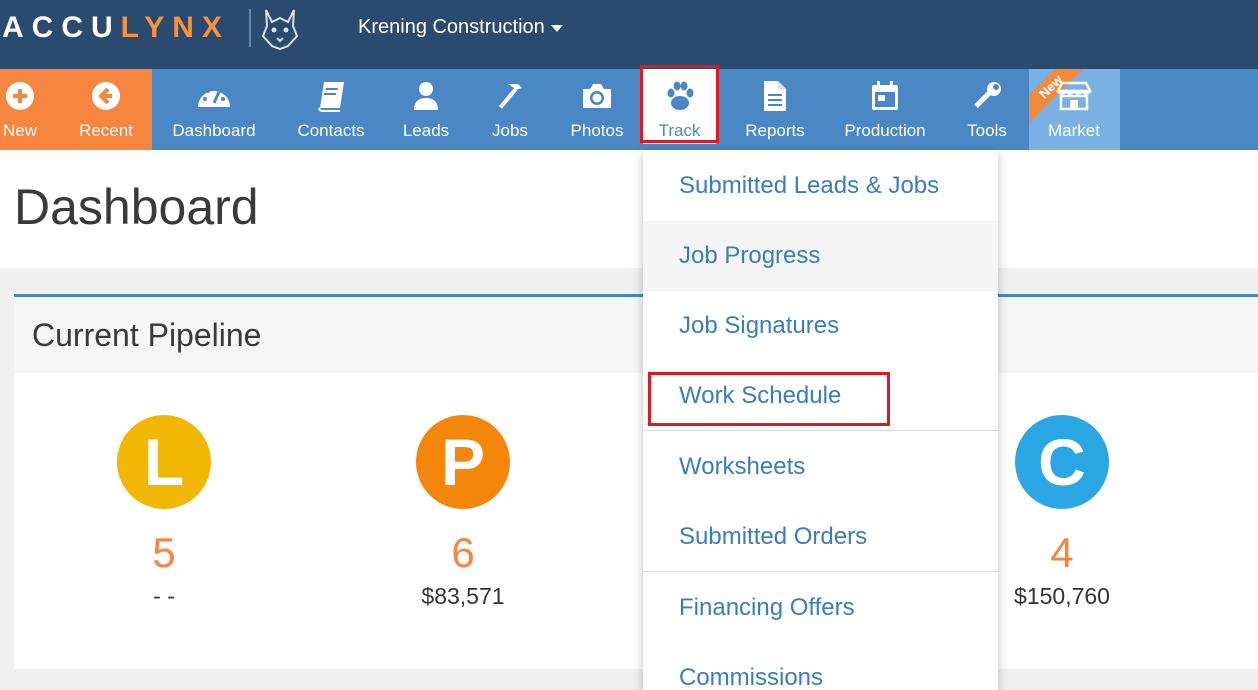 Image resolution: width=1258 pixels, height=690 pixels. I want to click on menu-item-worksheets: Worksheets, so click(820, 467).